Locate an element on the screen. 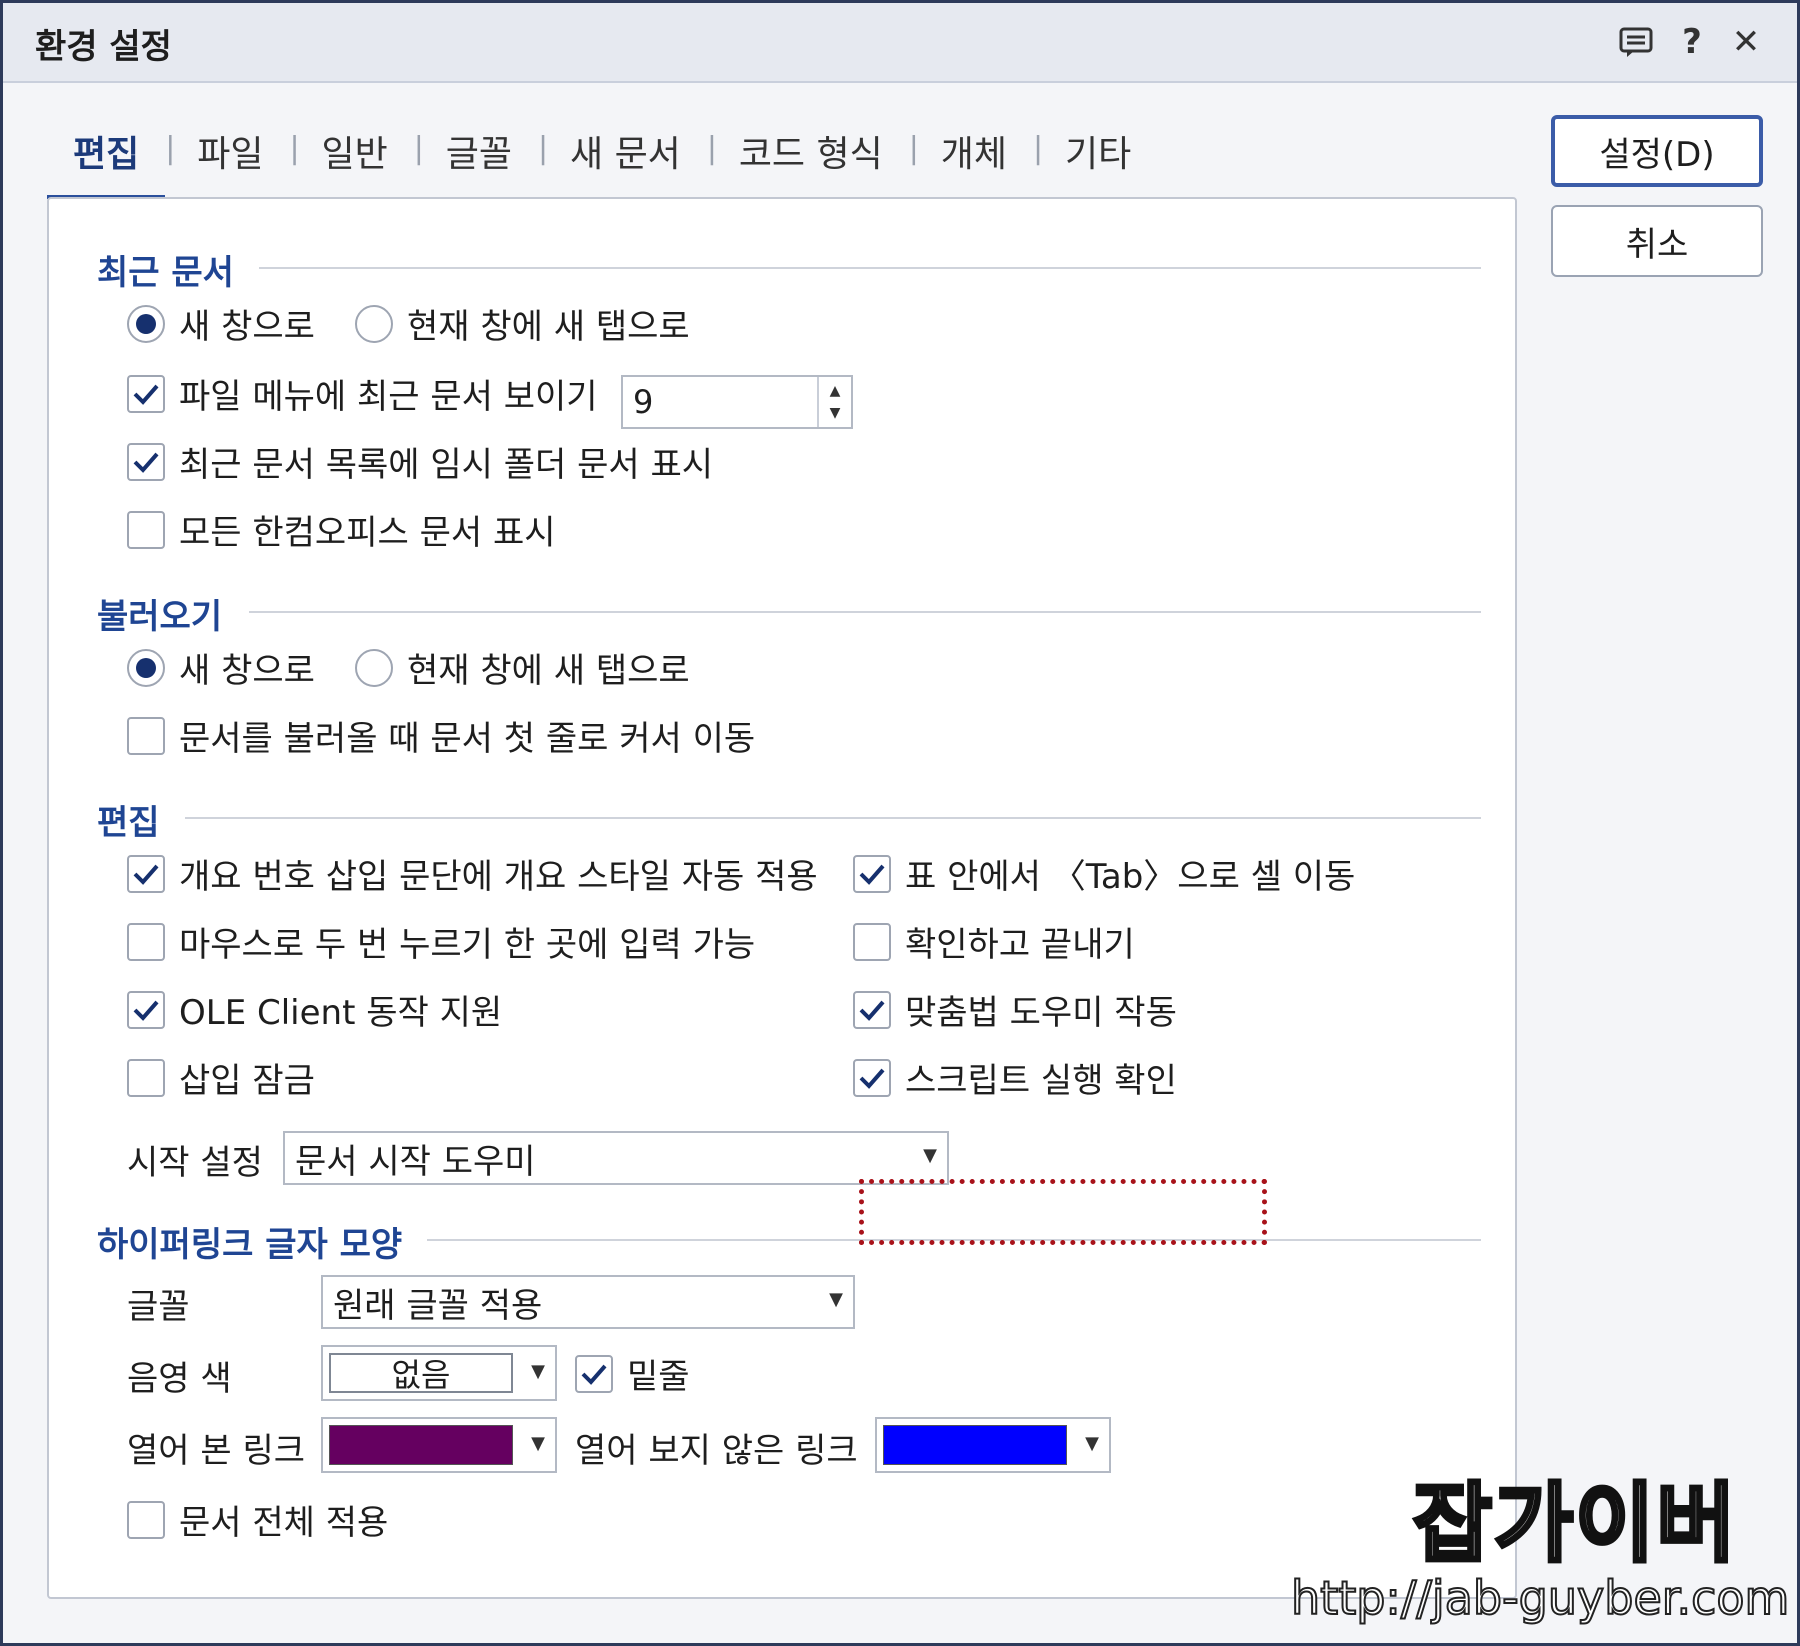 Image resolution: width=1800 pixels, height=1646 pixels. option-label: 모든 한컴오피스 문서 표시 is located at coordinates (367, 533).